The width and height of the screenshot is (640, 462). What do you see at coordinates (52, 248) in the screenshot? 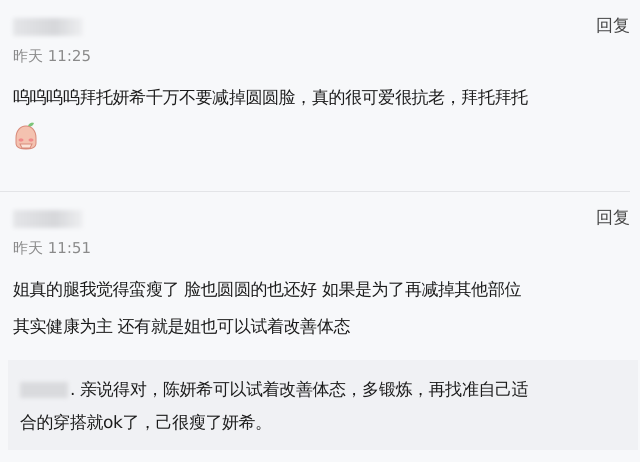
I see `comment-time: 昨天 11:51` at bounding box center [52, 248].